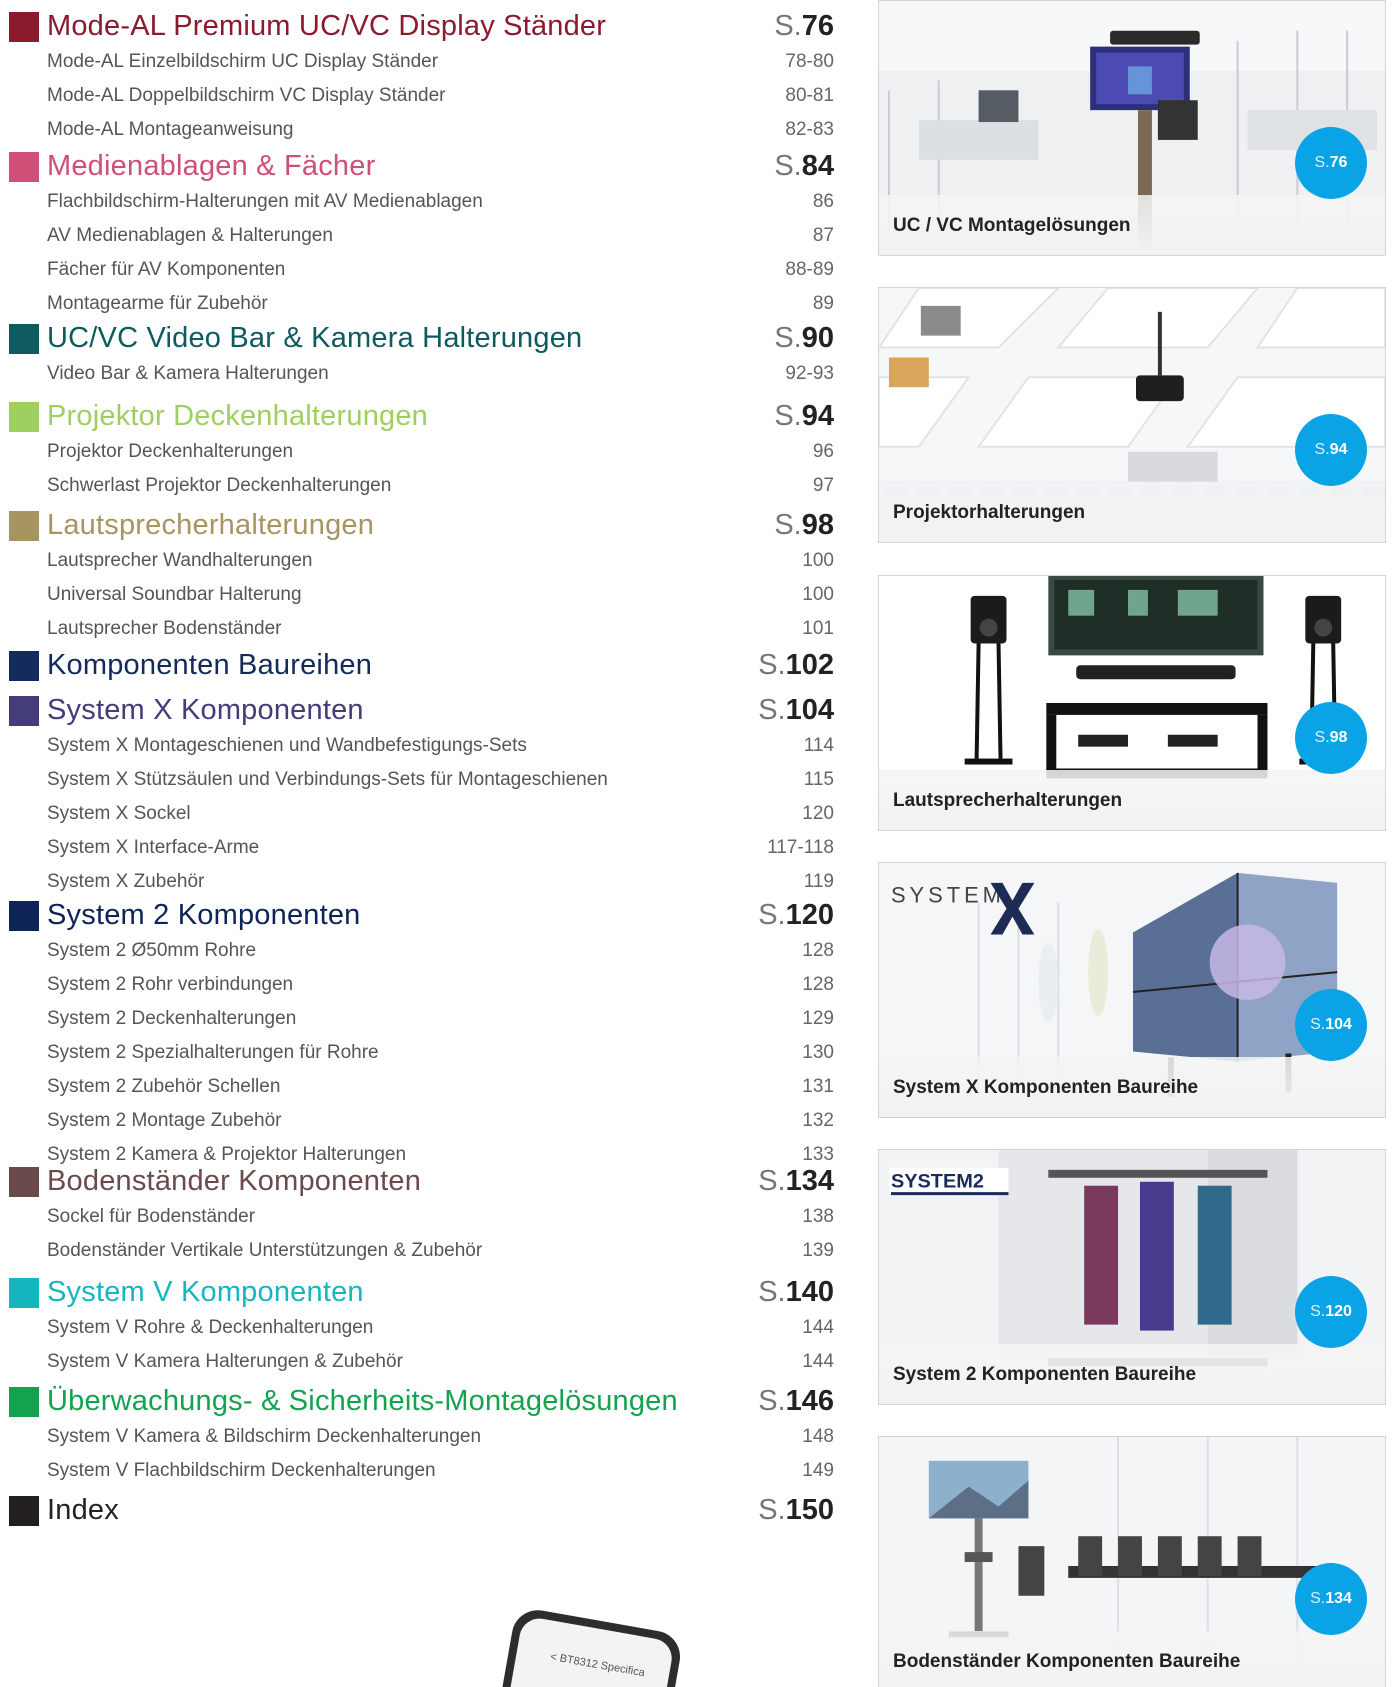 The image size is (1392, 1687). What do you see at coordinates (1132, 703) in the screenshot?
I see `category-card: Lautsprecherhalterungen S.98` at bounding box center [1132, 703].